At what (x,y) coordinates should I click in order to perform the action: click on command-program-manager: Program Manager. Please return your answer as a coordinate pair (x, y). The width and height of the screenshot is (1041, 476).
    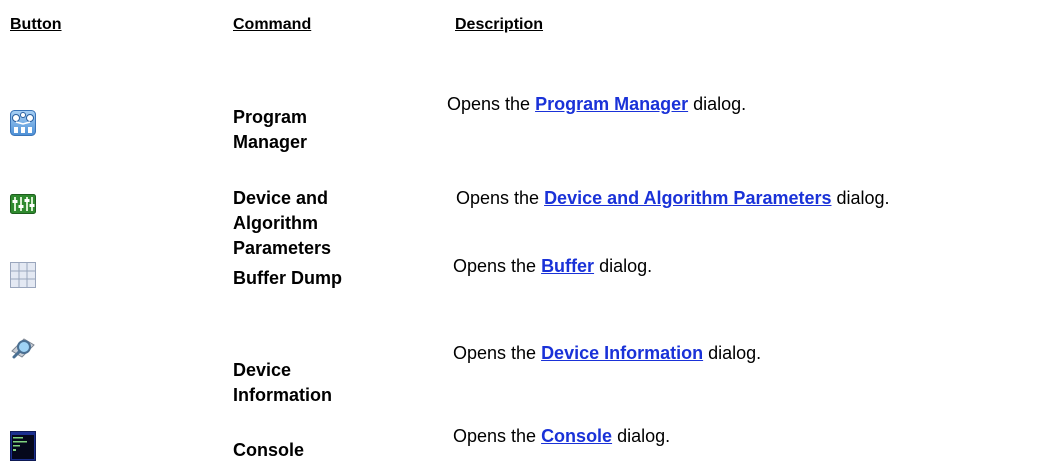
    Looking at the image, I should click on (270, 129).